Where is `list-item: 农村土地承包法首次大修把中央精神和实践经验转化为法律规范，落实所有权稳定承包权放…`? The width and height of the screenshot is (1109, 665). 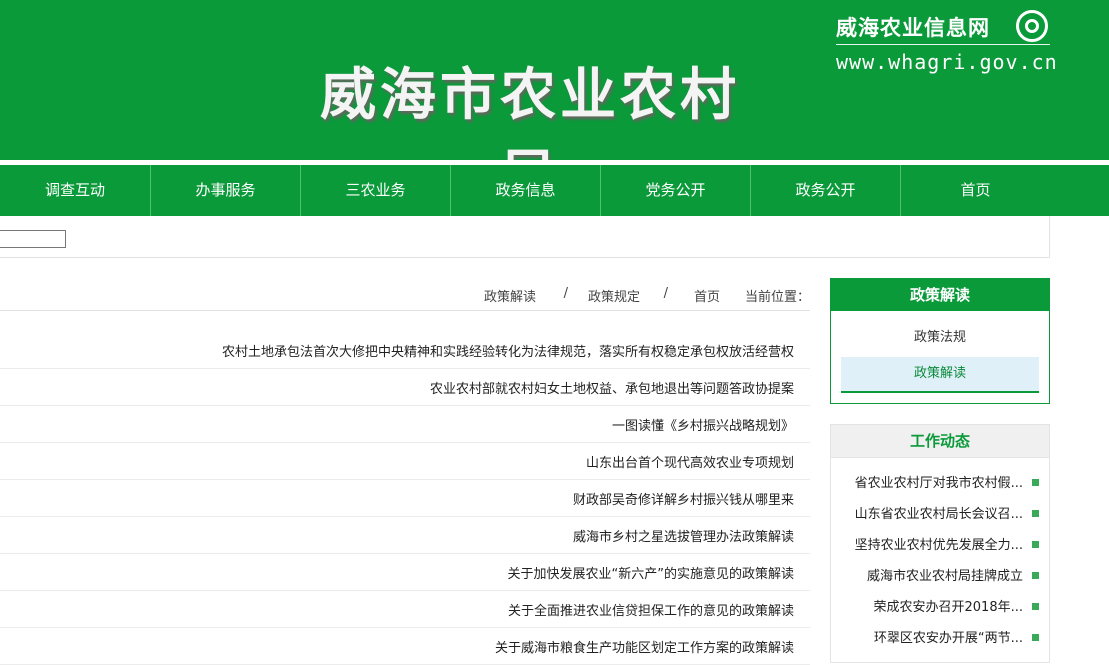 list-item: 农村土地承包法首次大修把中央精神和实践经验转化为法律规范，落实所有权稳定承包权放… is located at coordinates (405, 350).